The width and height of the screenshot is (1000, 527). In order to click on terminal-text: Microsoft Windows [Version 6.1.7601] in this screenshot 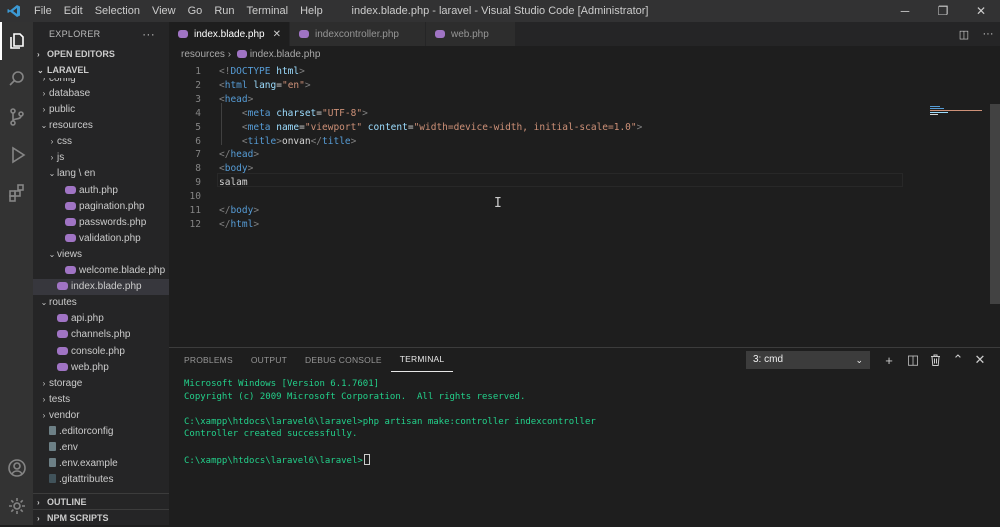, I will do `click(282, 384)`.